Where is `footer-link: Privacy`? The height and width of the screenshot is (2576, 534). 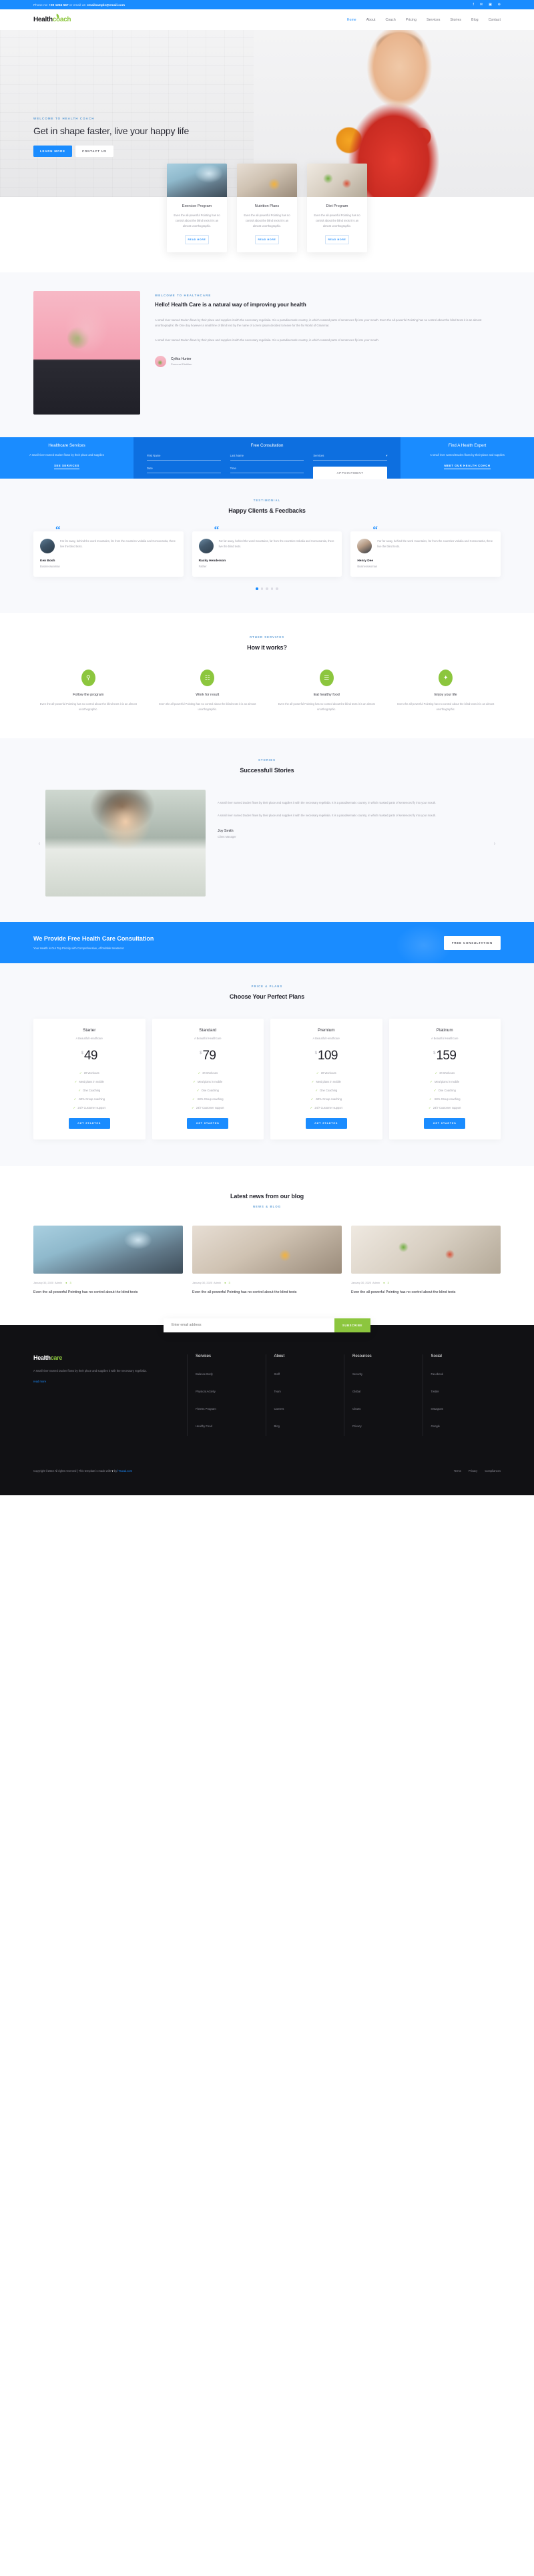
footer-link: Privacy is located at coordinates (357, 1426).